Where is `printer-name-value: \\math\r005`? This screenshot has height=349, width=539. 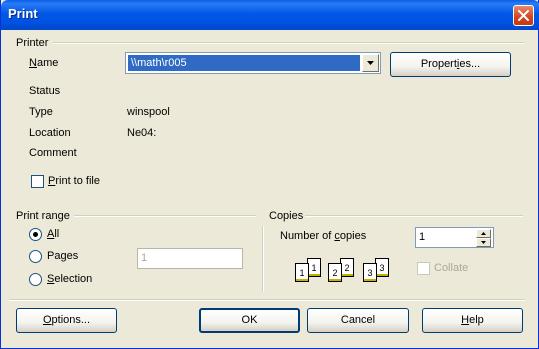
printer-name-value: \\math\r005 is located at coordinates (244, 63).